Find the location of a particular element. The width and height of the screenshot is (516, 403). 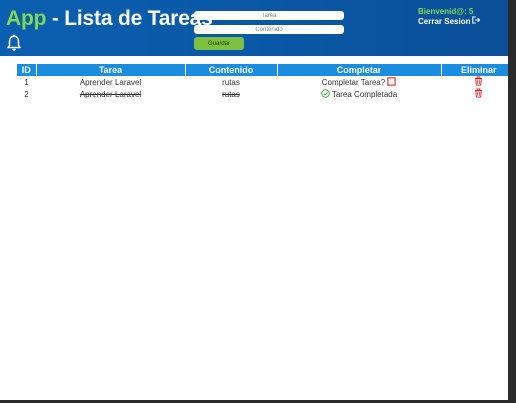

col-header-eliminar: Eliminar is located at coordinates (474, 70).